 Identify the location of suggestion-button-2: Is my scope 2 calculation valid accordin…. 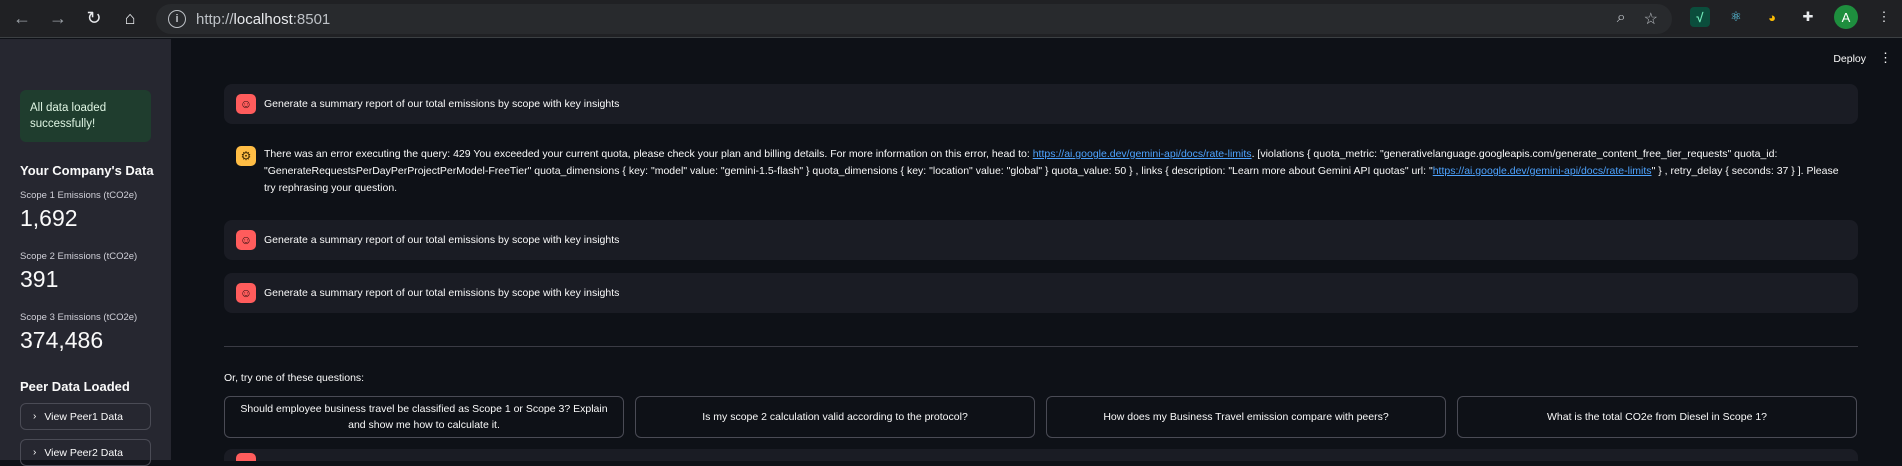
(835, 417).